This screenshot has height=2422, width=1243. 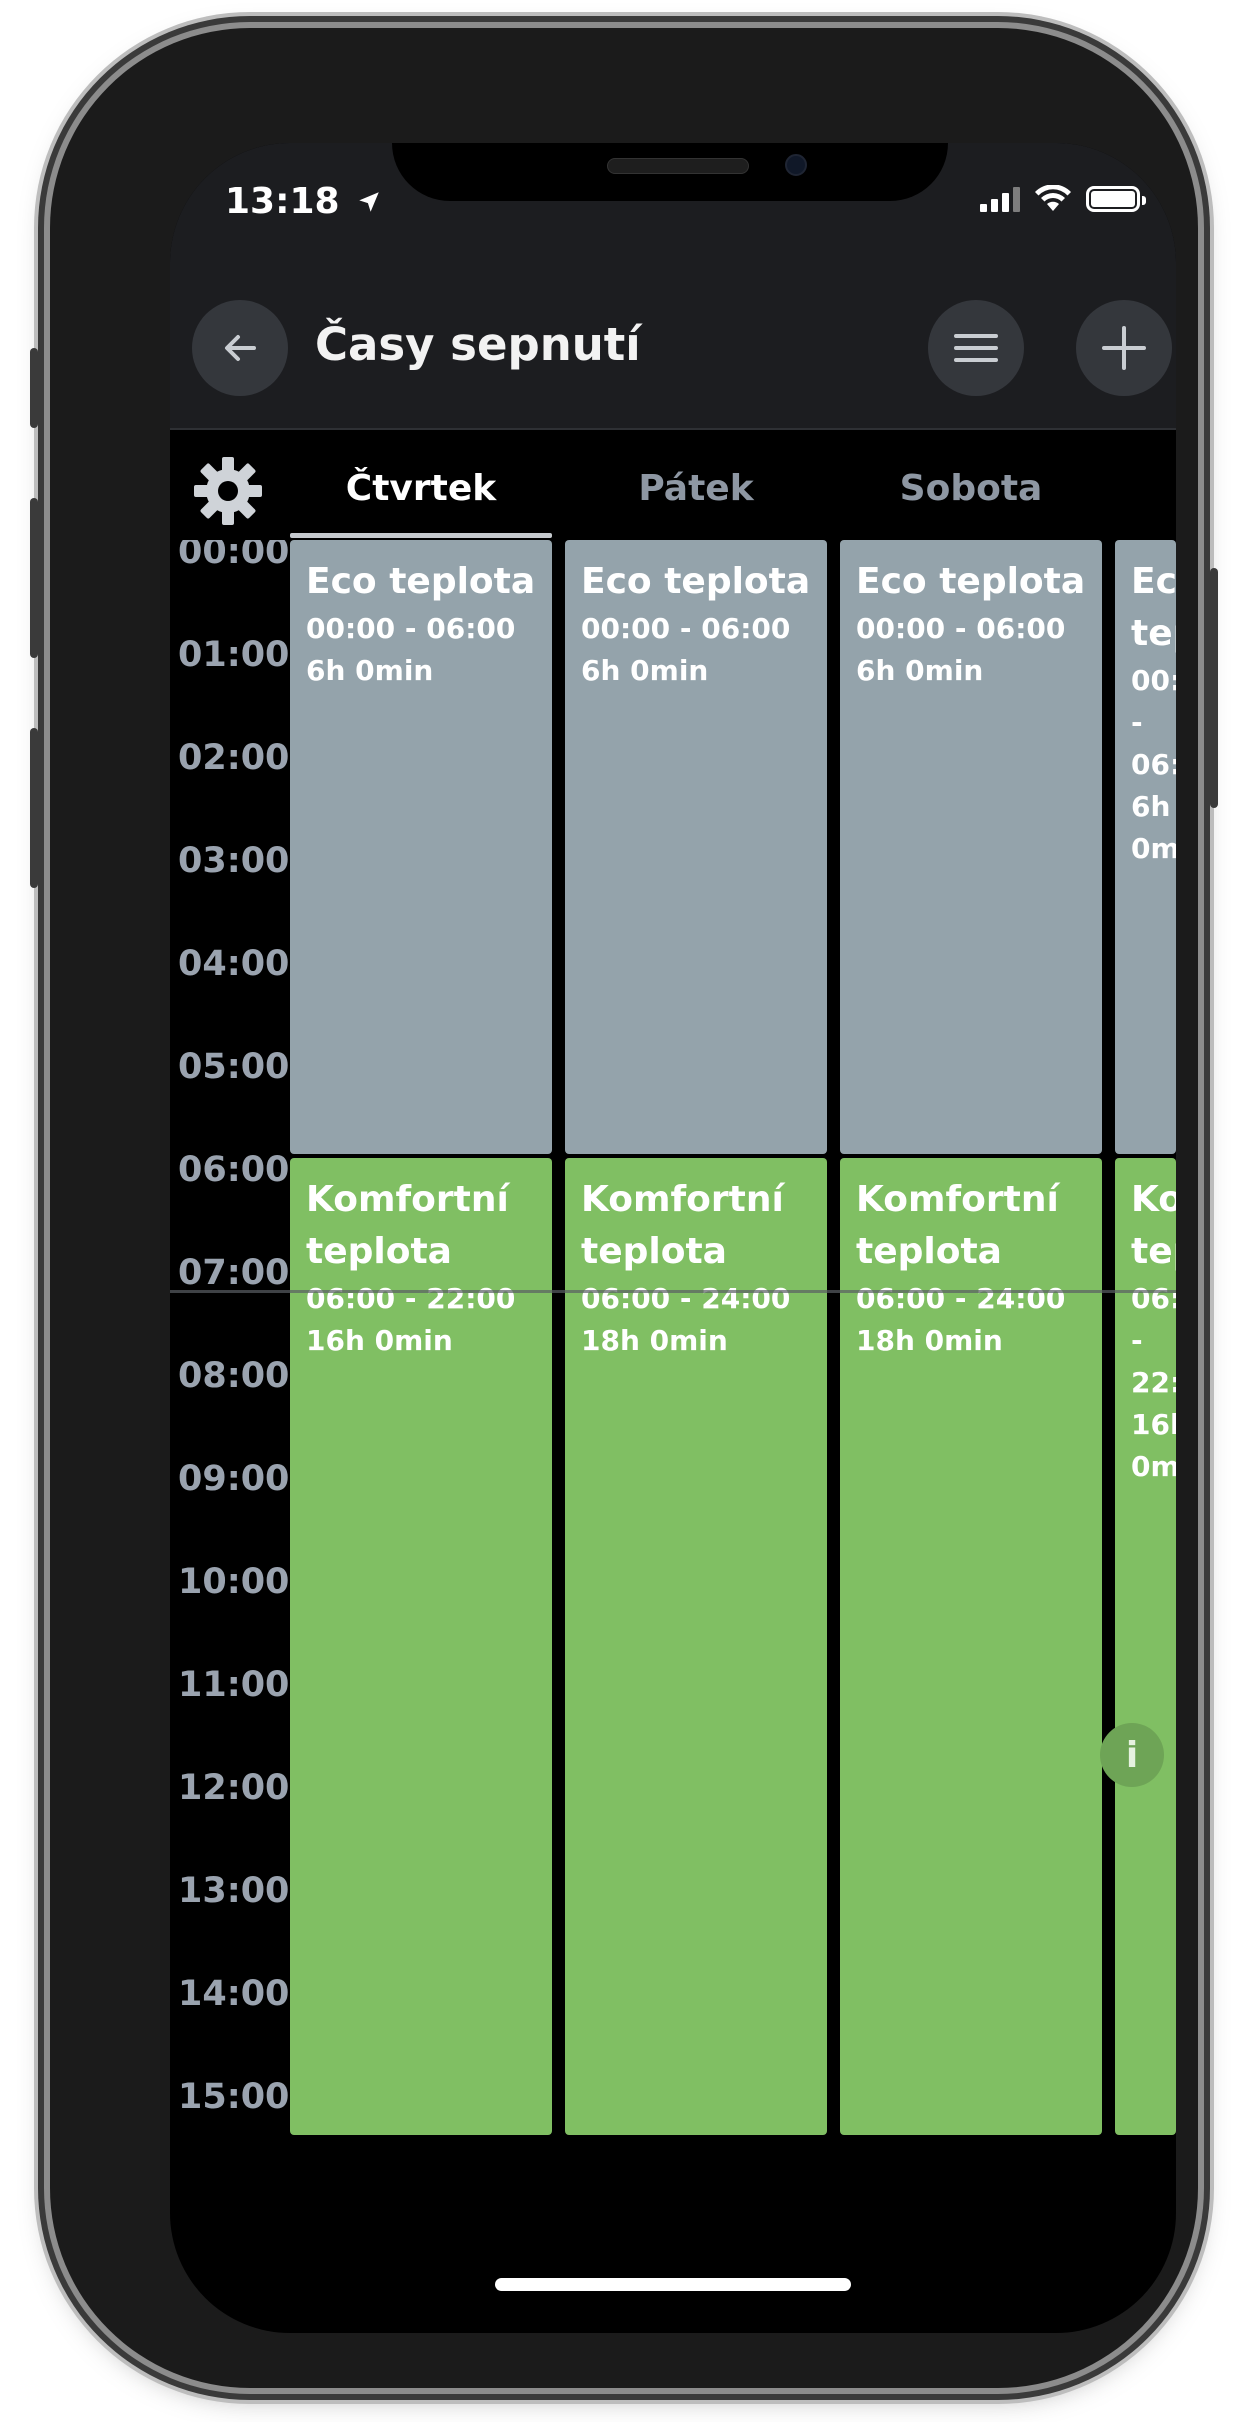 What do you see at coordinates (234, 556) in the screenshot?
I see `hour-label: 00:00` at bounding box center [234, 556].